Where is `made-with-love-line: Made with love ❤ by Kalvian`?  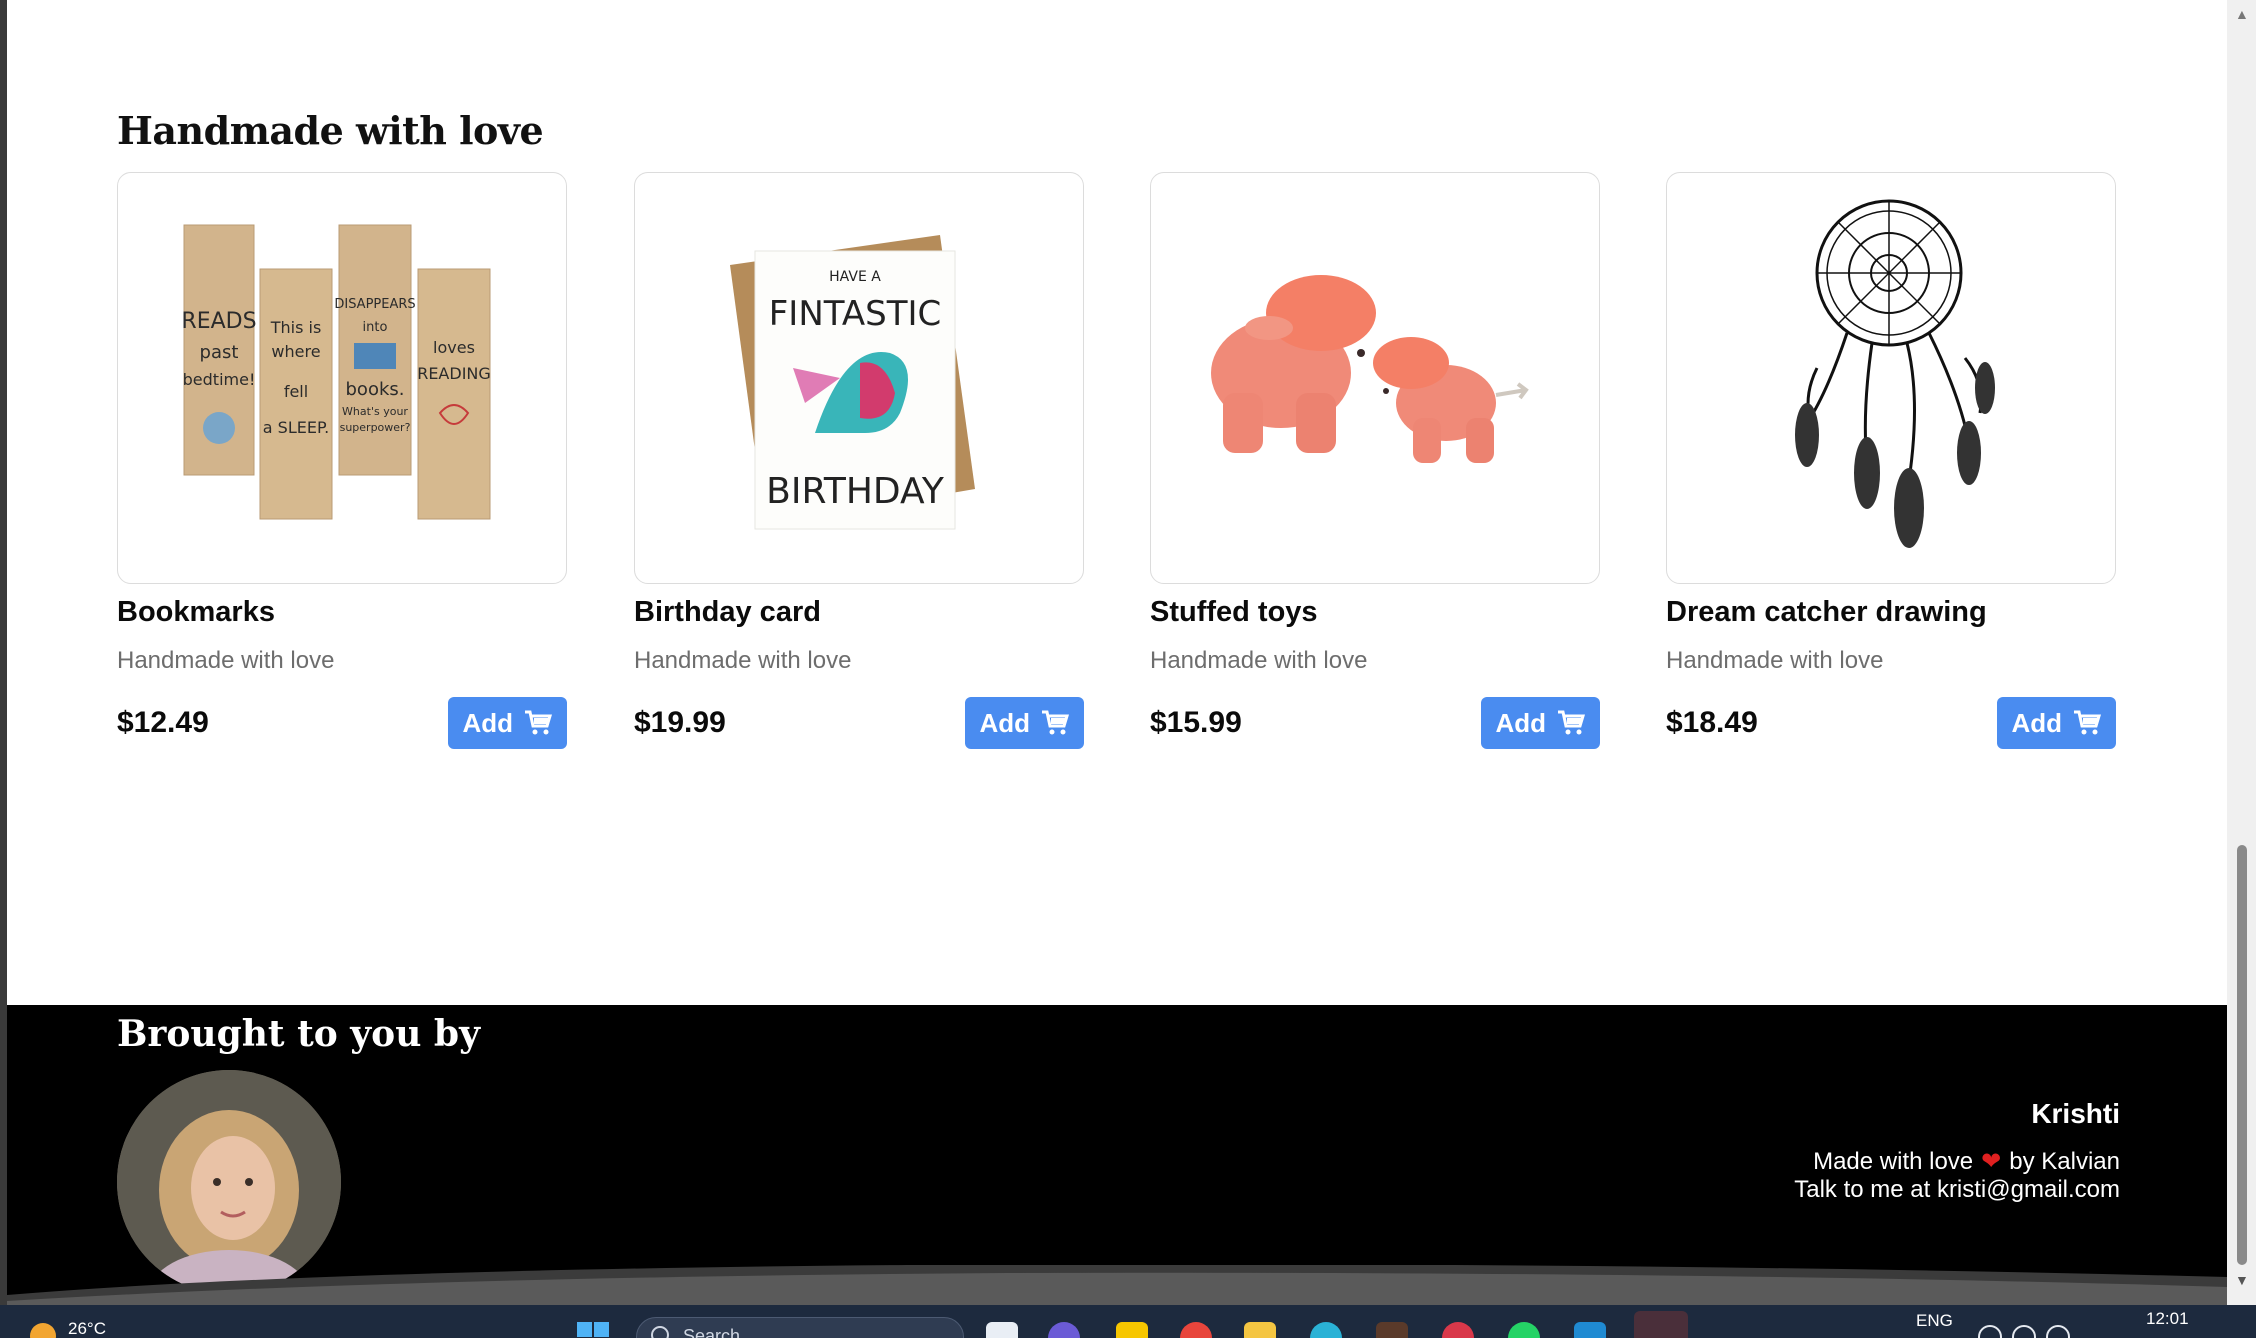
made-with-love-line: Made with love ❤ by Kalvian is located at coordinates (1966, 1161).